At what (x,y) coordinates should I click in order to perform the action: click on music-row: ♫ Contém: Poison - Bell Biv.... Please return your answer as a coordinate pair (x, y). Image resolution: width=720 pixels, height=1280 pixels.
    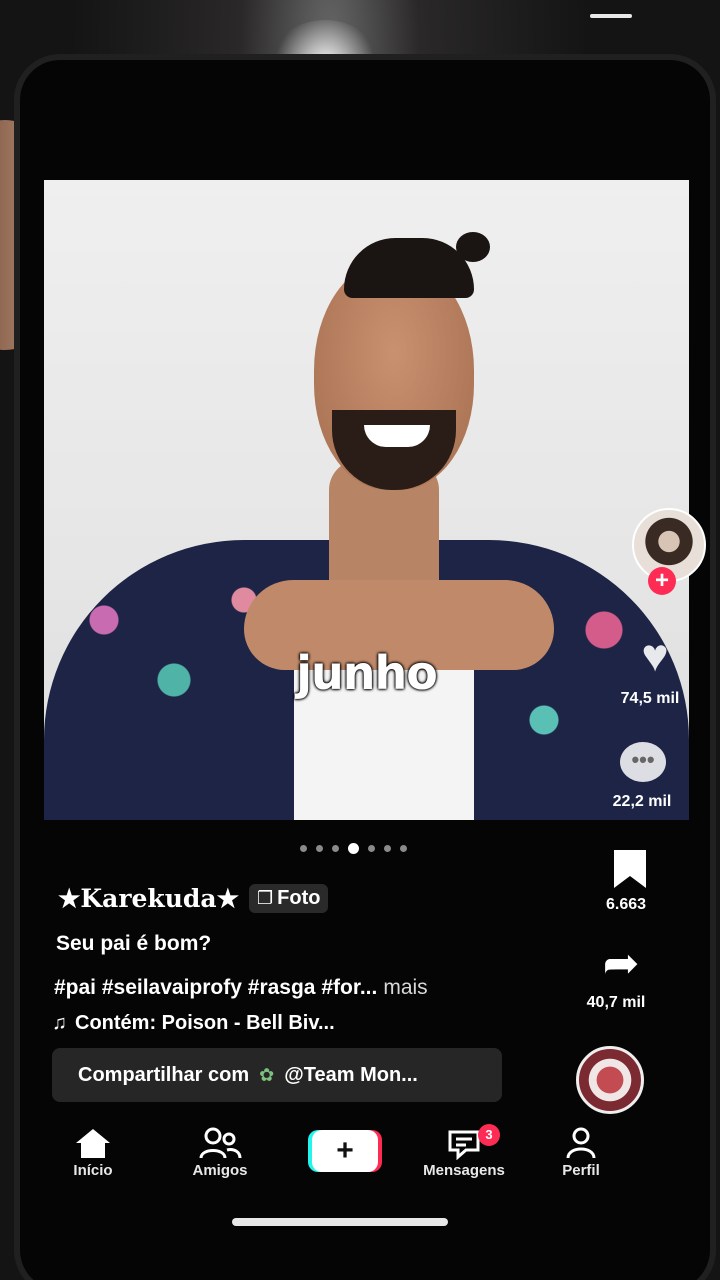
    Looking at the image, I should click on (193, 1023).